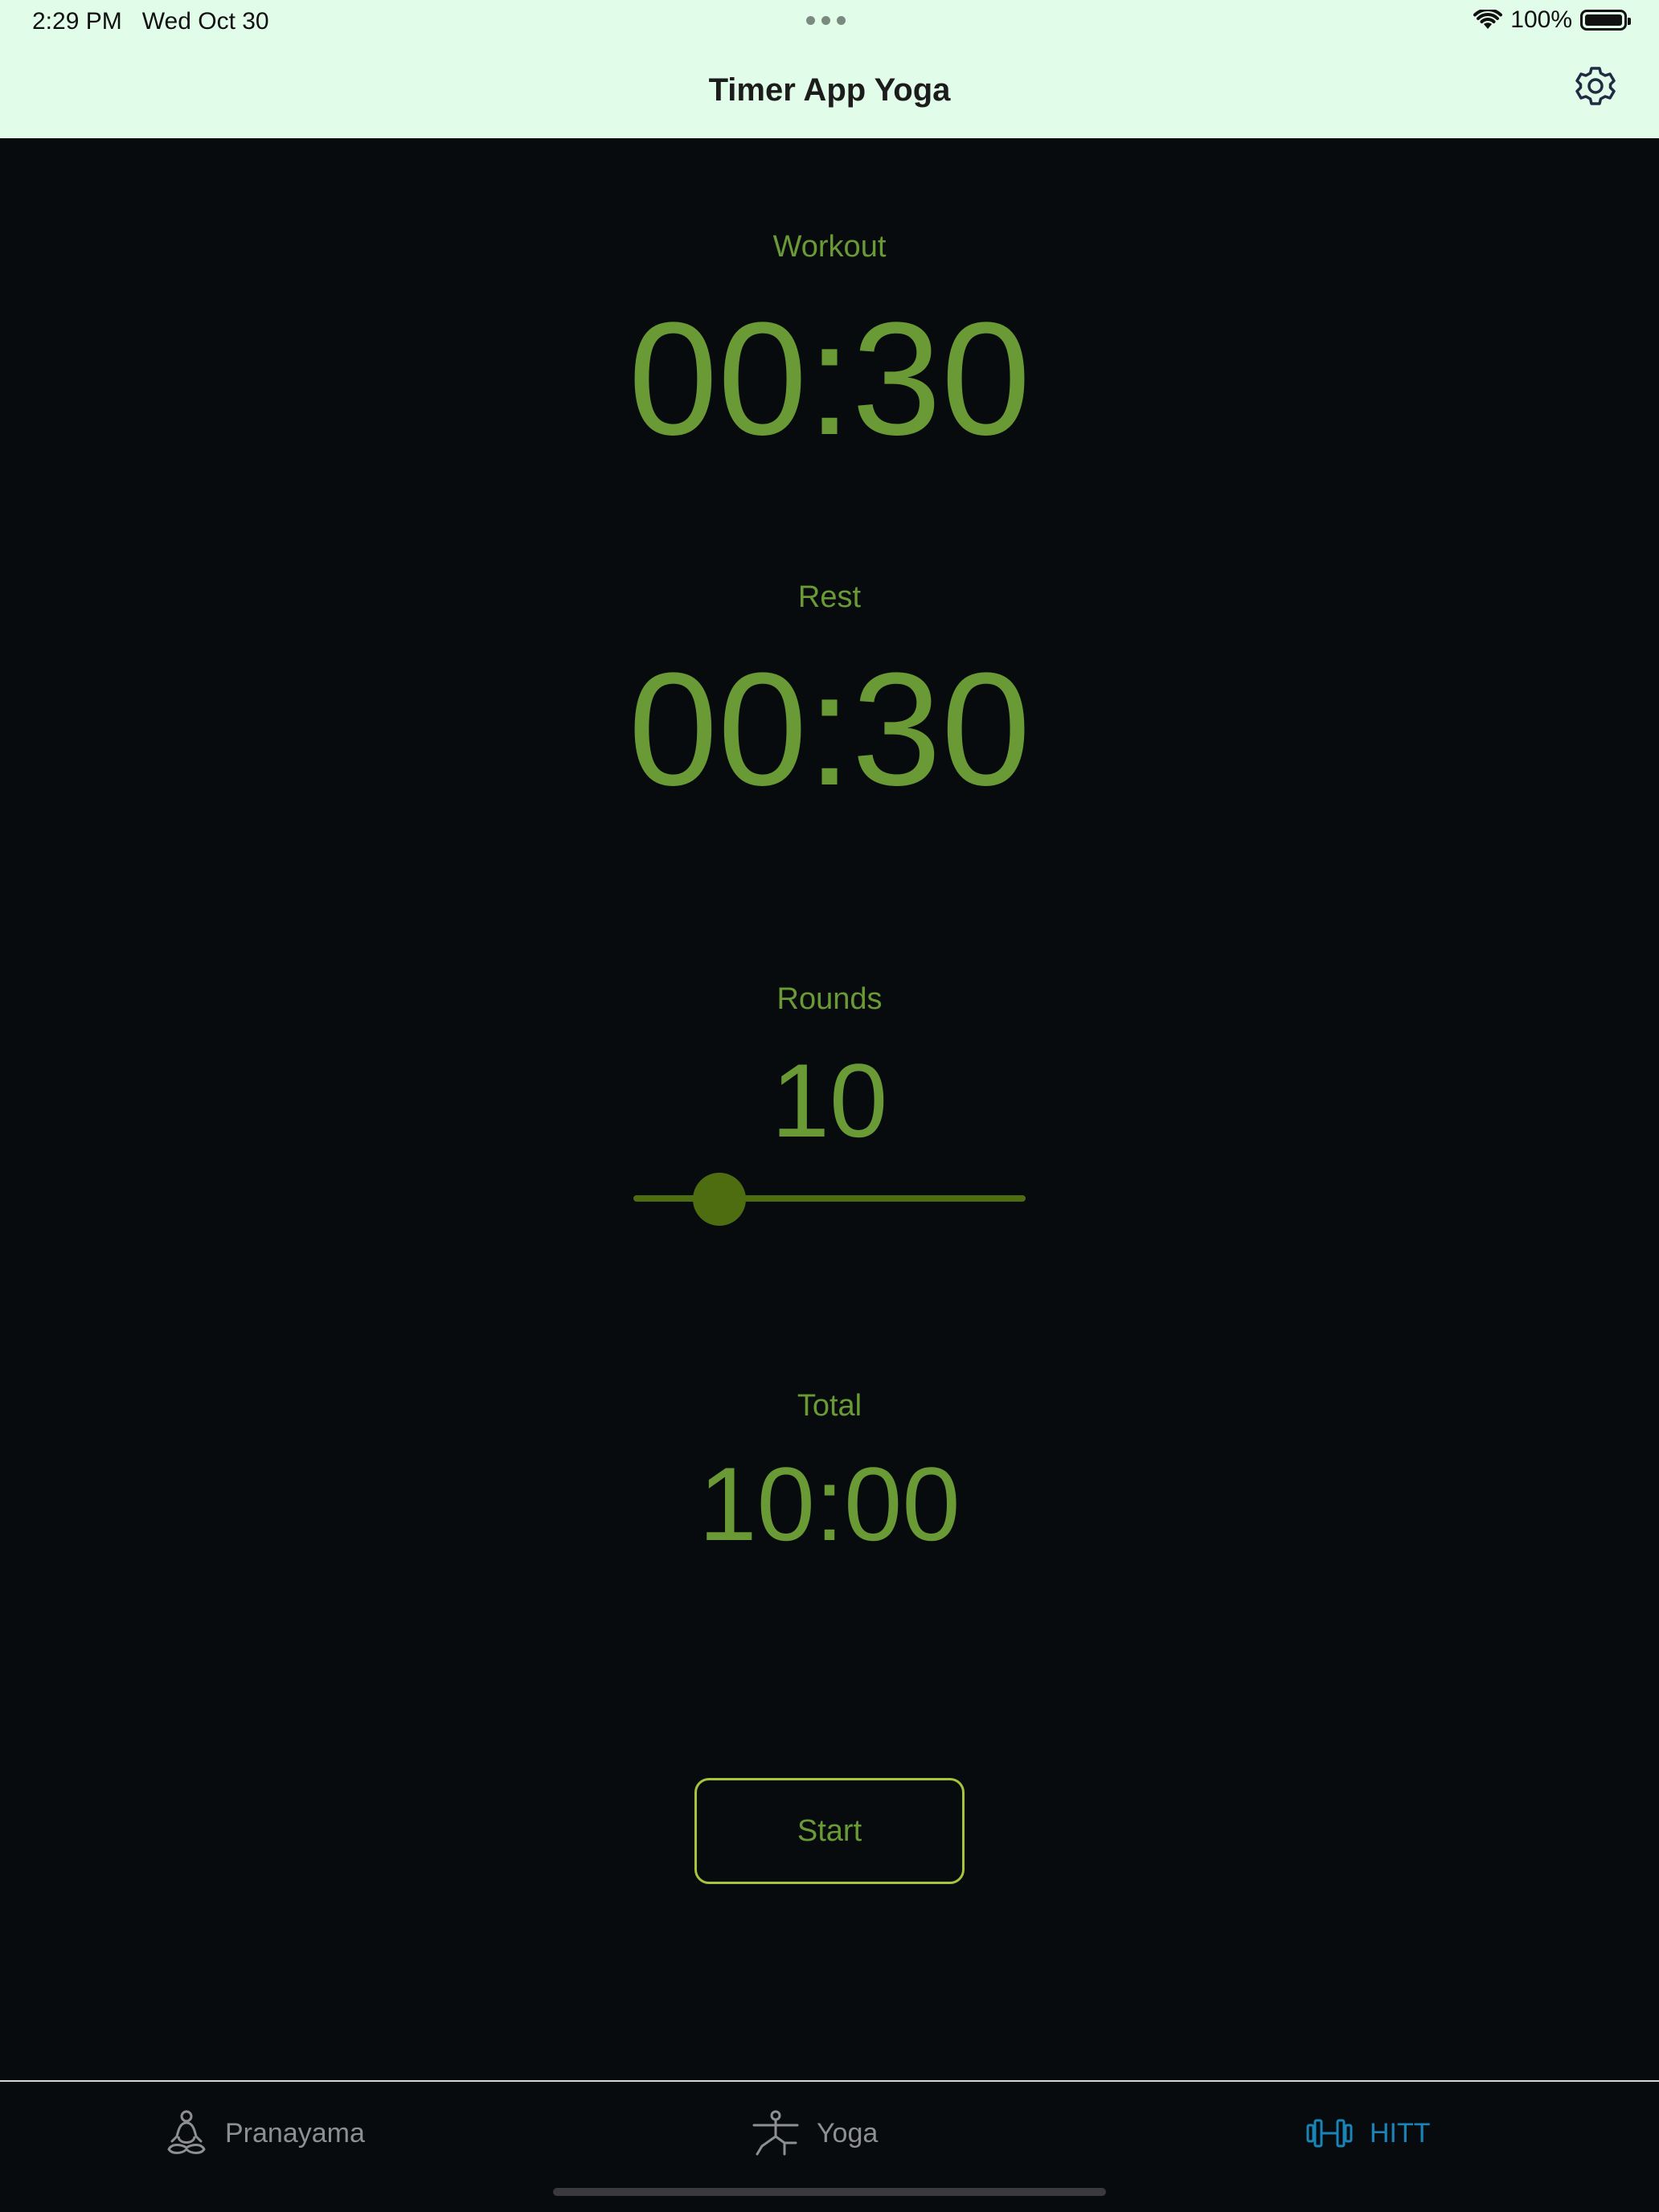  I want to click on dumbbell-icon, so click(1329, 2133).